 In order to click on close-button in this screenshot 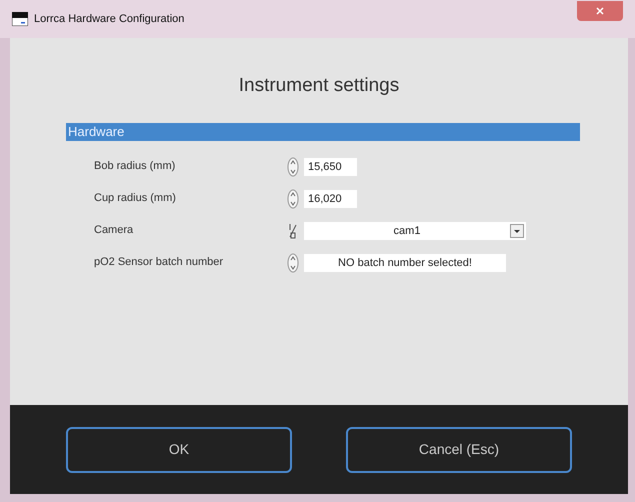, I will do `click(600, 11)`.